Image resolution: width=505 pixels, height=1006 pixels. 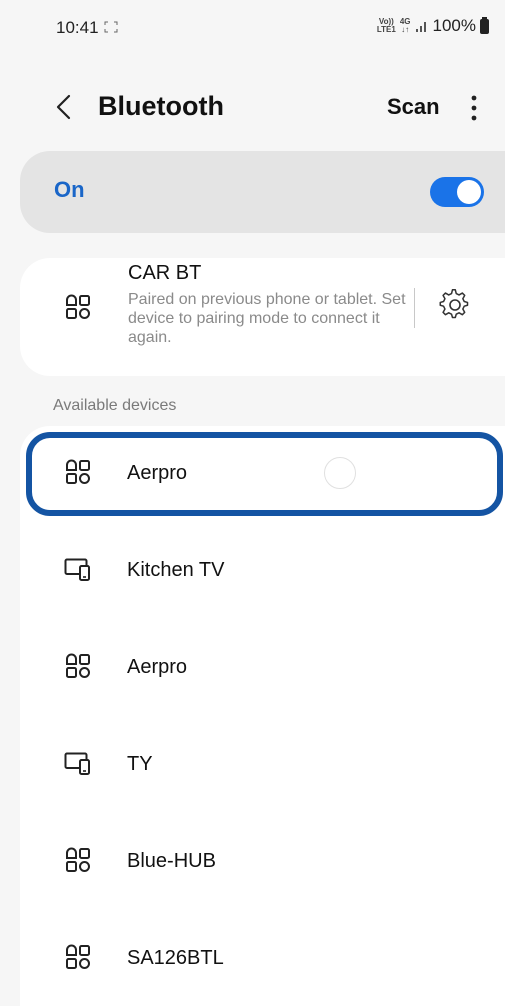 What do you see at coordinates (454, 25) in the screenshot?
I see `battery-percent: 100%` at bounding box center [454, 25].